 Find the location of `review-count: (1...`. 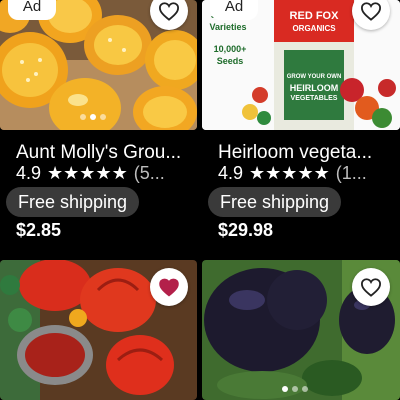

review-count: (1... is located at coordinates (351, 173).